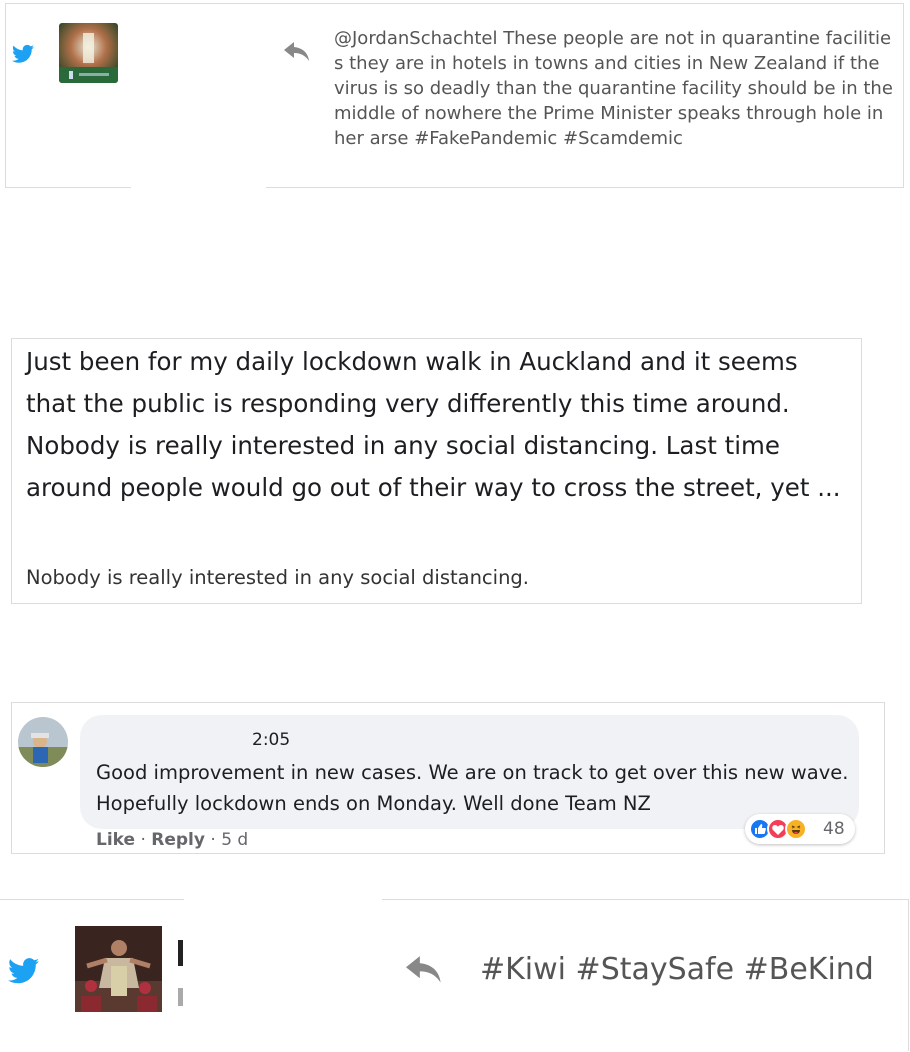 The image size is (910, 1052). What do you see at coordinates (234, 840) in the screenshot?
I see `comment-age: 5 d` at bounding box center [234, 840].